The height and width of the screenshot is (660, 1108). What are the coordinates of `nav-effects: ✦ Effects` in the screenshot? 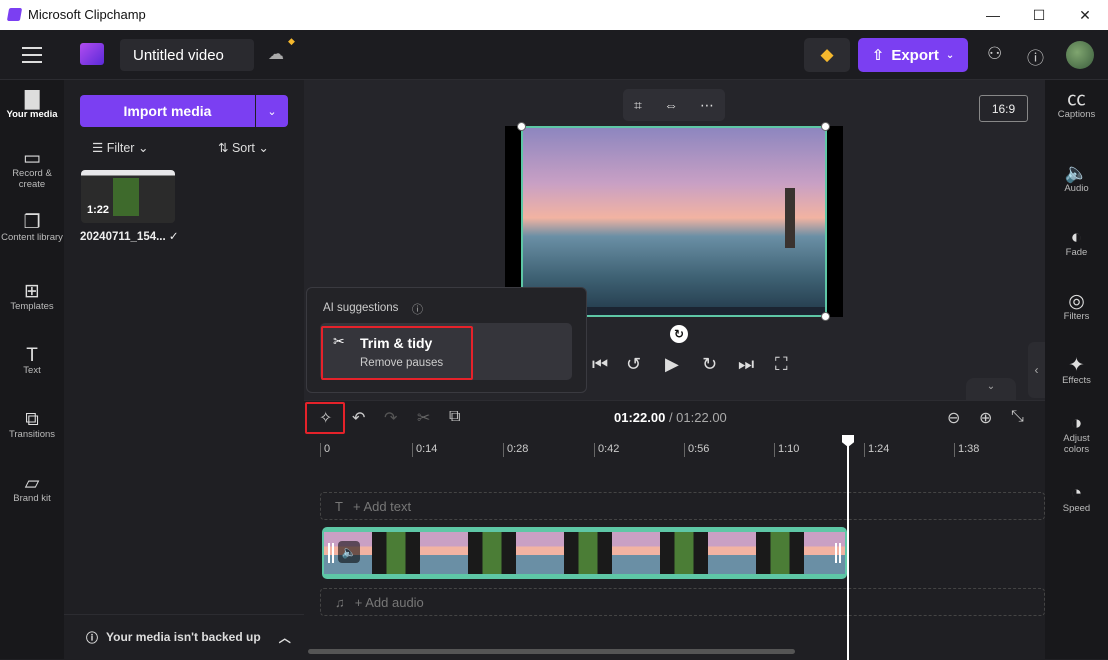 It's located at (1076, 370).